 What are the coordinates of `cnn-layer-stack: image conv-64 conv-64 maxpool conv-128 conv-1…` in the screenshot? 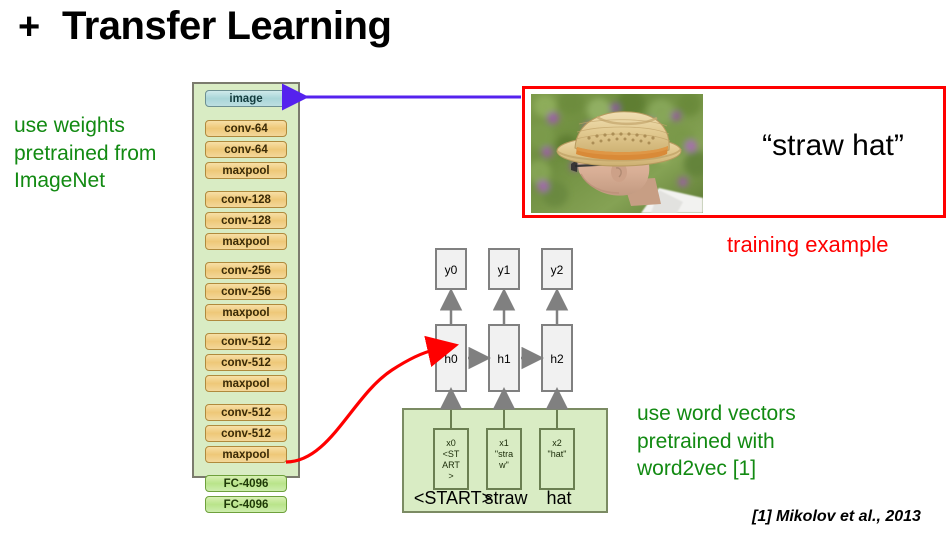 It's located at (246, 297).